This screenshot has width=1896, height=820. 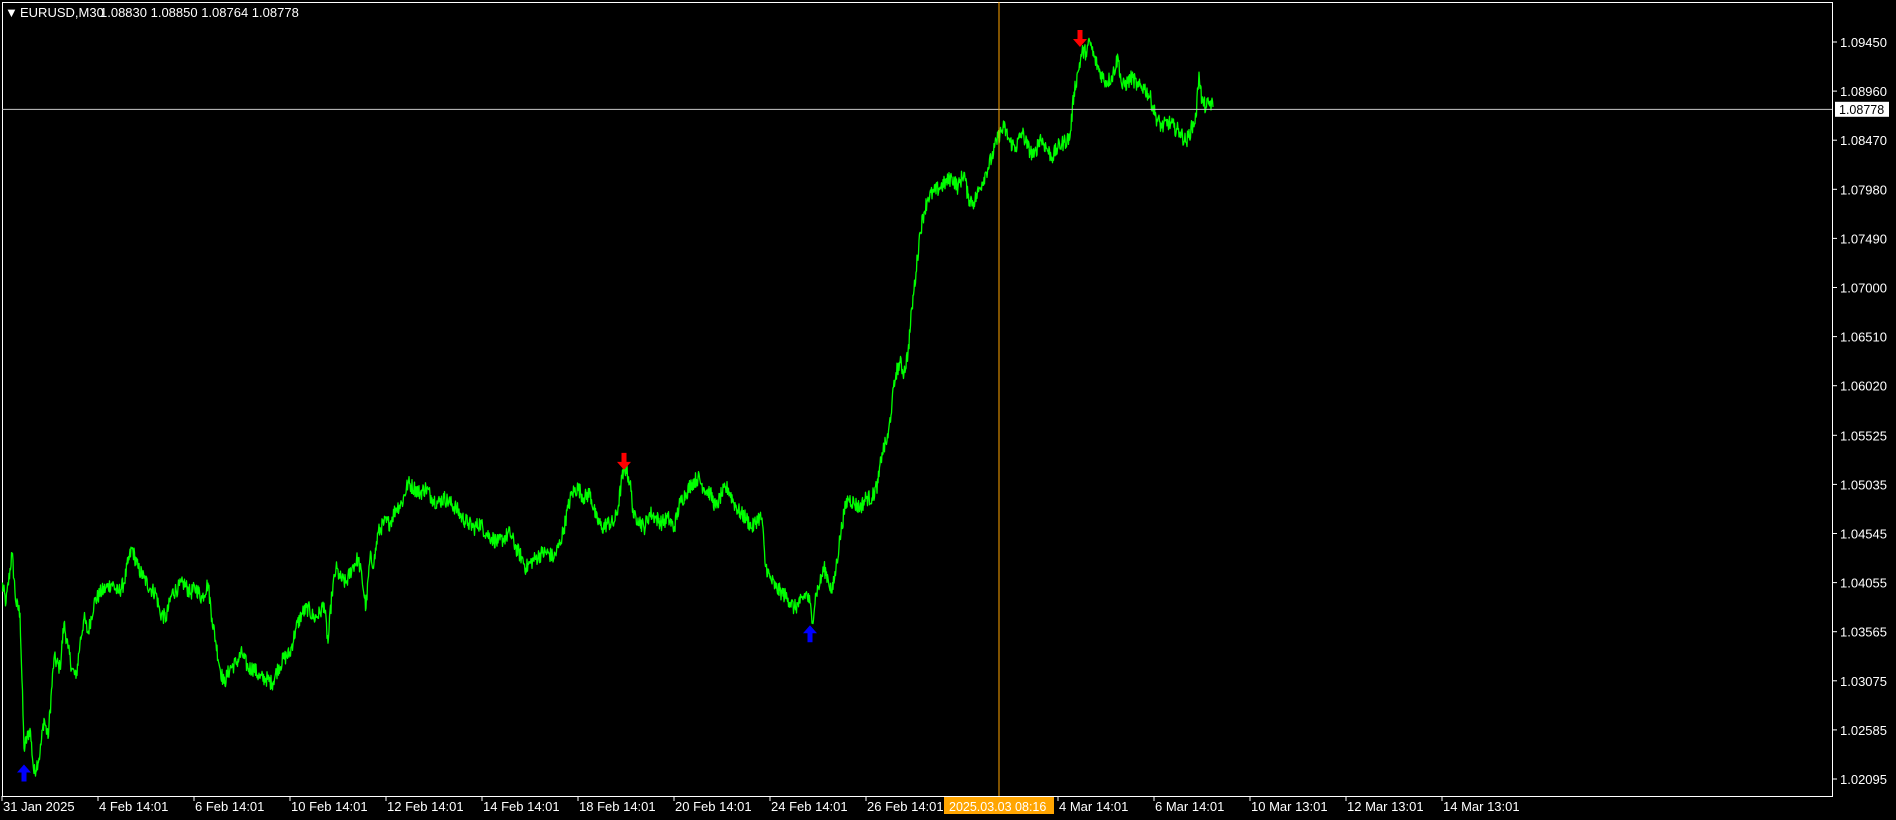 What do you see at coordinates (1863, 42) in the screenshot?
I see `price-axis-label: 1.09450` at bounding box center [1863, 42].